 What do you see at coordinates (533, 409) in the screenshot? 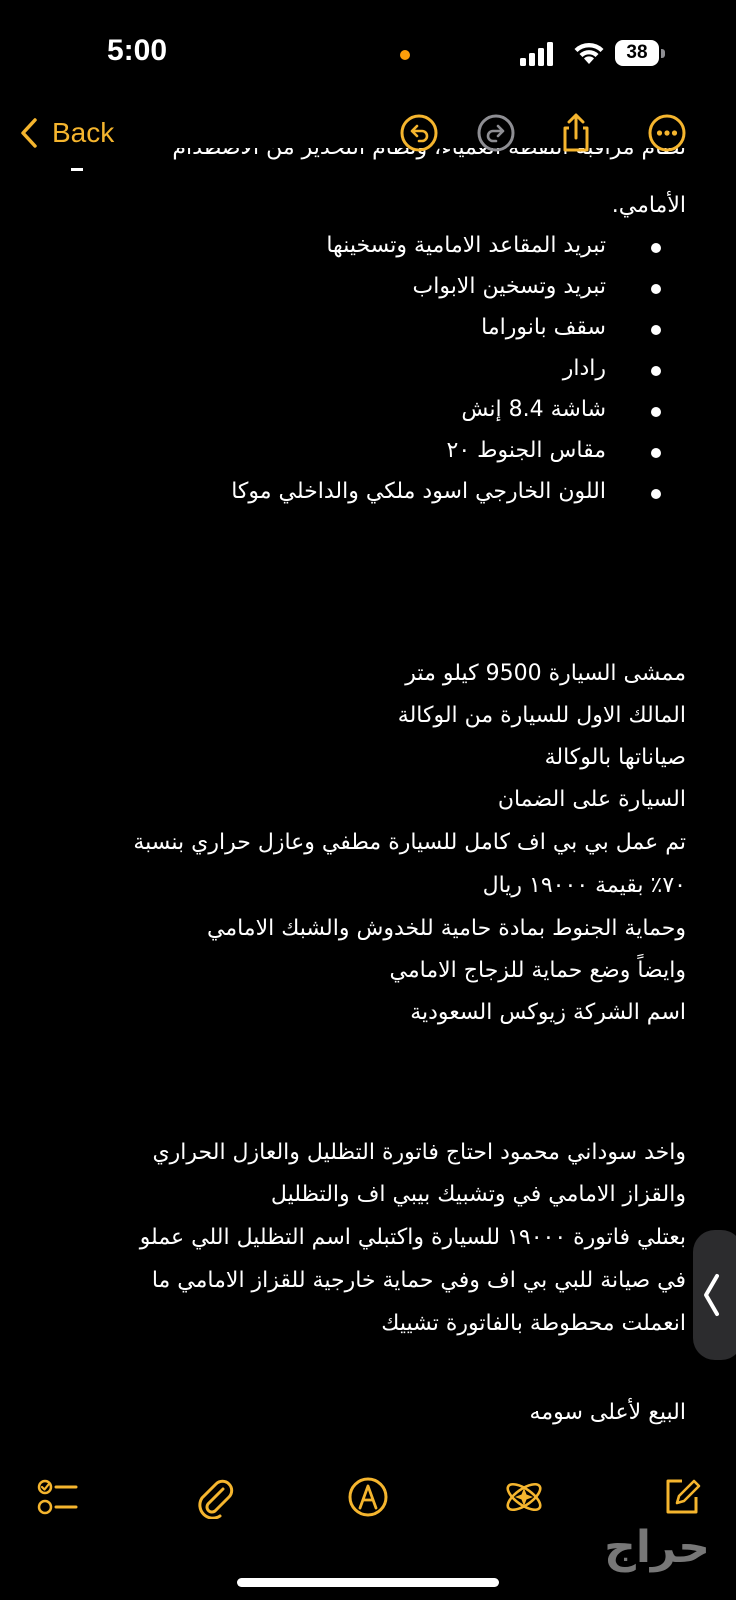
I see `bullet-item: شاشة 8.4 إنش` at bounding box center [533, 409].